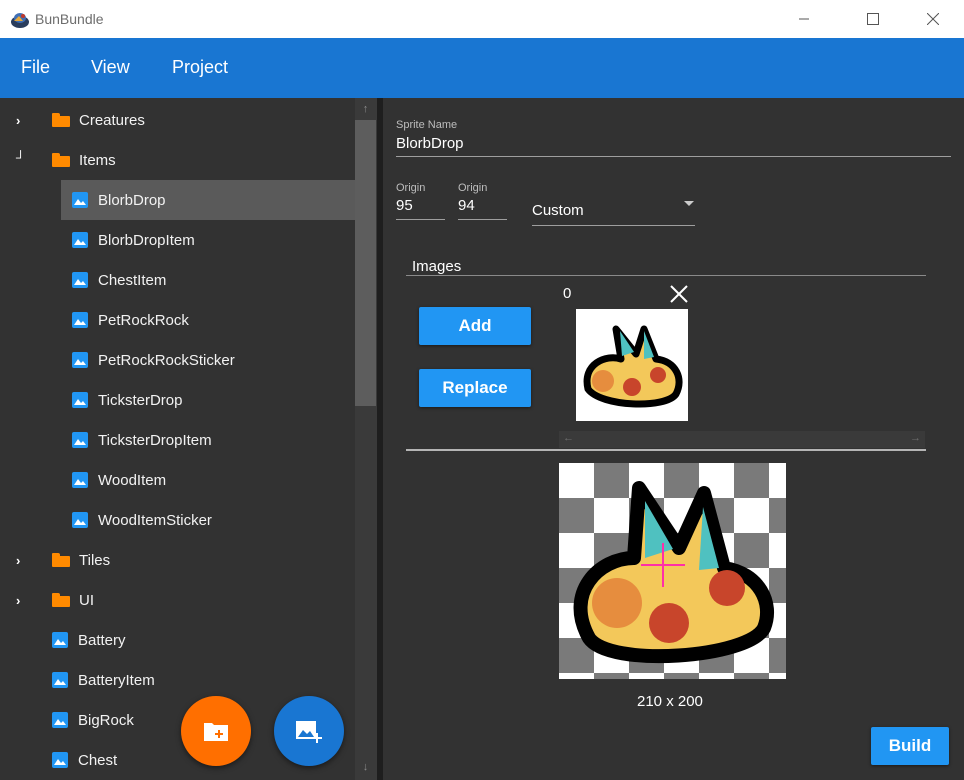  I want to click on add-folder-button, so click(216, 731).